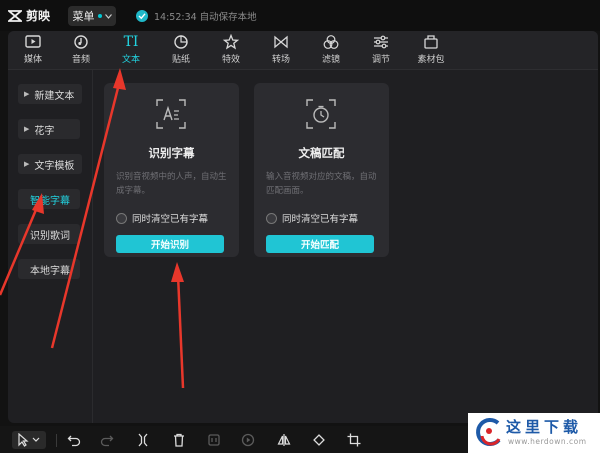  What do you see at coordinates (205, 17) in the screenshot?
I see `save-status-text: 14:52:34 自动保存本地` at bounding box center [205, 17].